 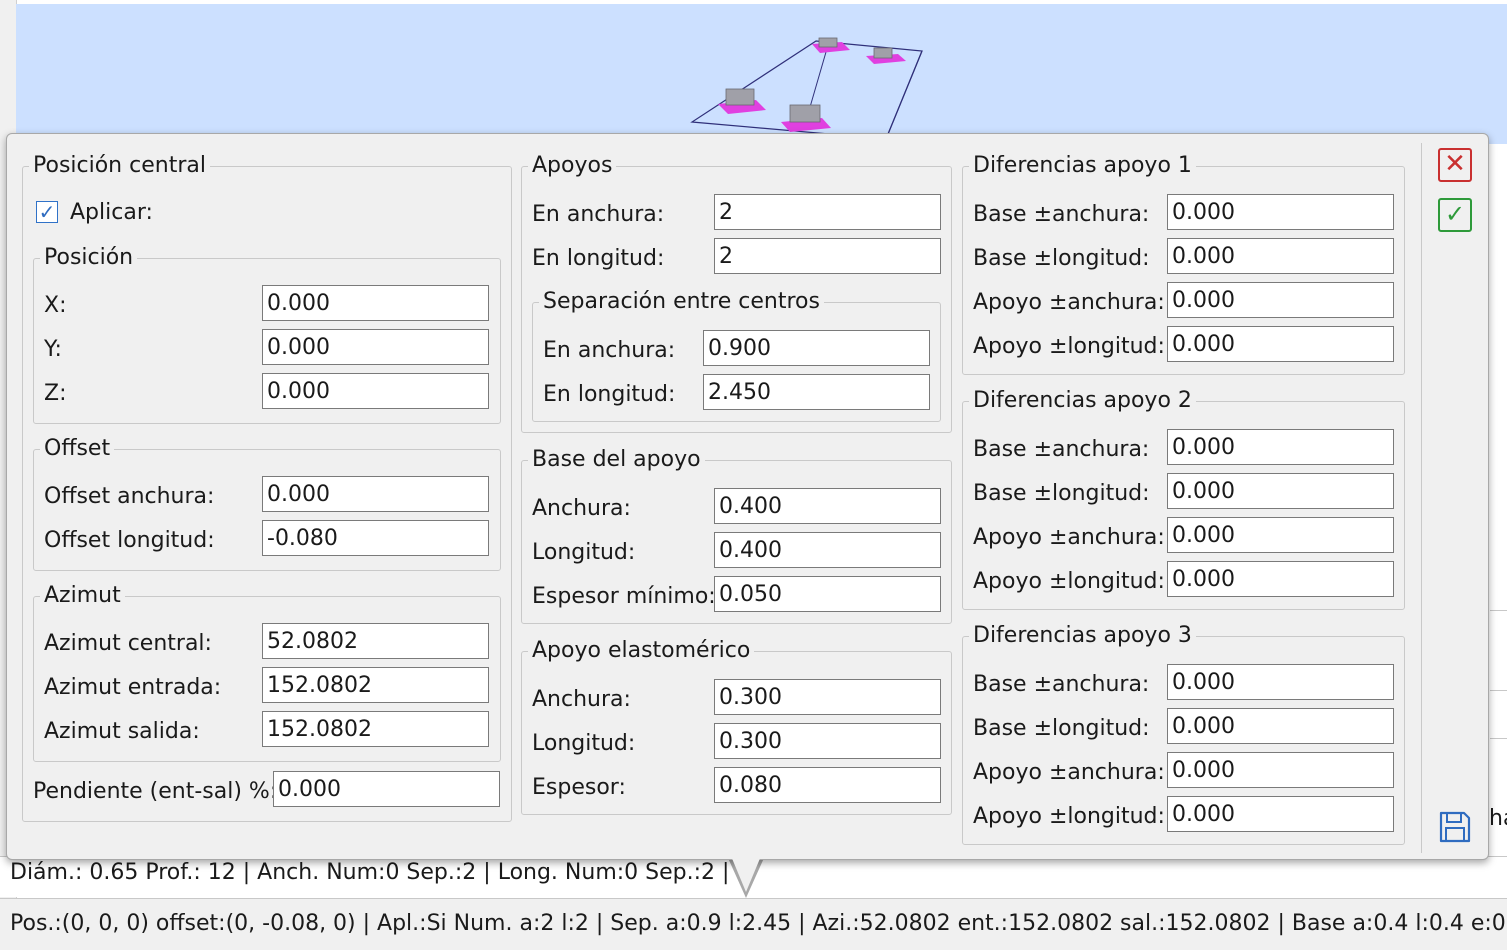 I want to click on group-title: Azimut, so click(x=82, y=595).